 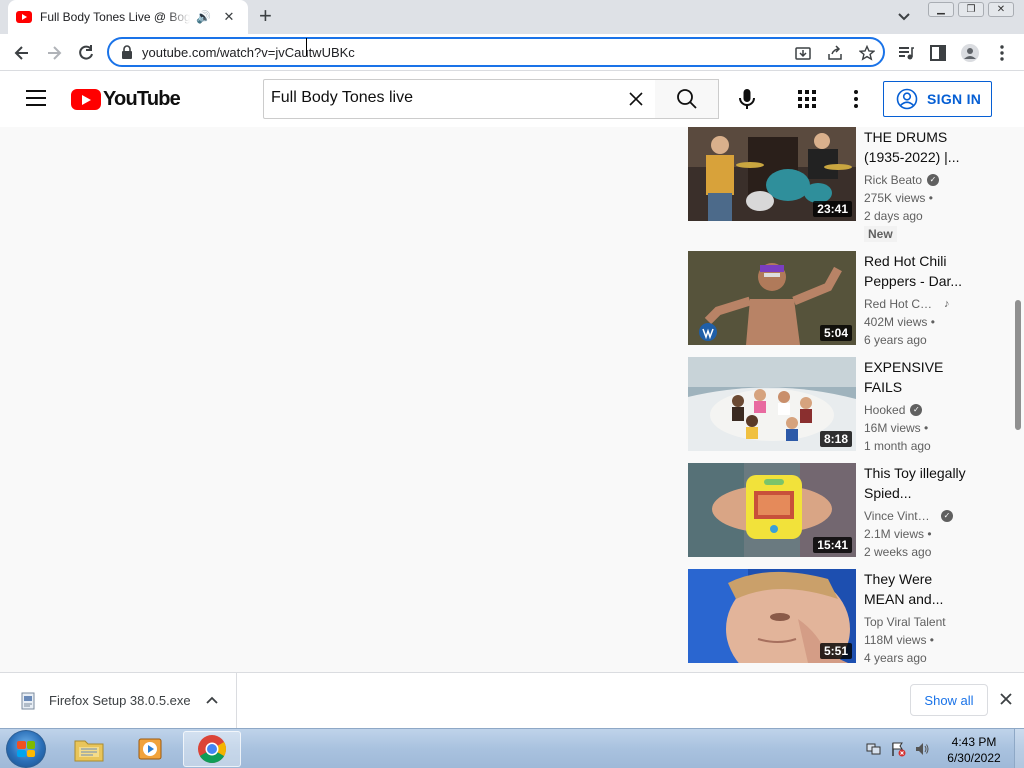 What do you see at coordinates (636, 99) in the screenshot?
I see `clear-search-icon` at bounding box center [636, 99].